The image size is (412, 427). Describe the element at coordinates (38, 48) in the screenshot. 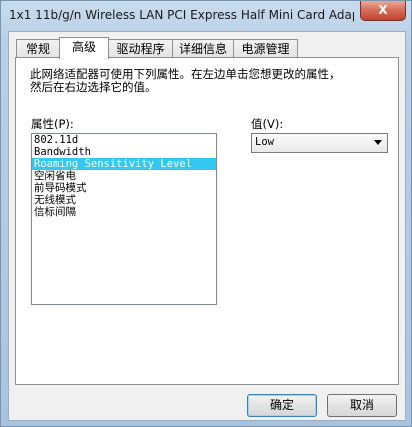

I see `tab-general: 常规` at that location.